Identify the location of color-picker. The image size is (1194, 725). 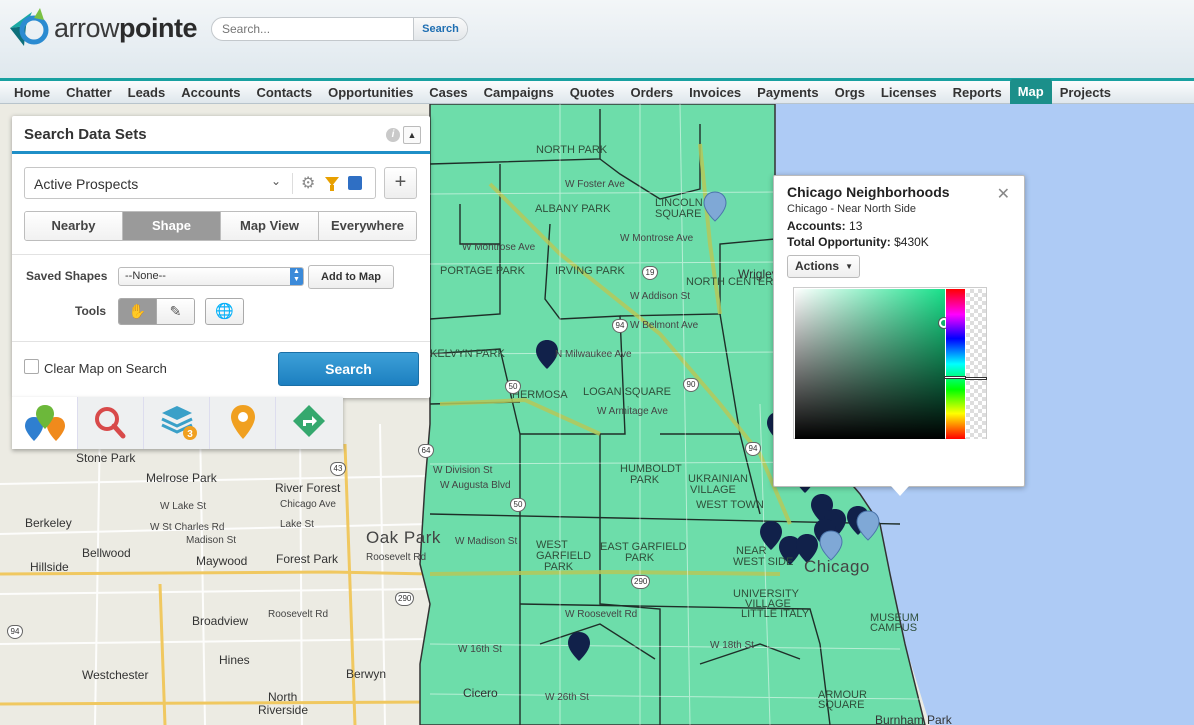
(890, 363).